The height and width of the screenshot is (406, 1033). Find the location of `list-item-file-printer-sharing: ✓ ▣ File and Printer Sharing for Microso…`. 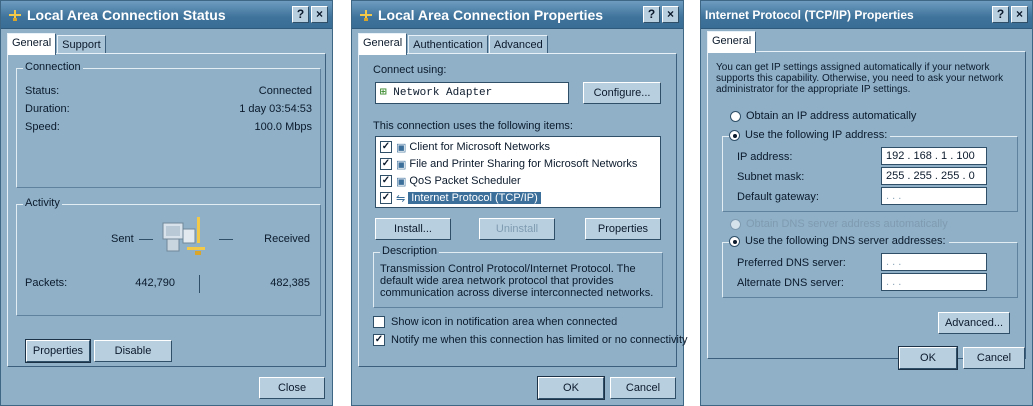

list-item-file-printer-sharing: ✓ ▣ File and Printer Sharing for Microso… is located at coordinates (508, 164).